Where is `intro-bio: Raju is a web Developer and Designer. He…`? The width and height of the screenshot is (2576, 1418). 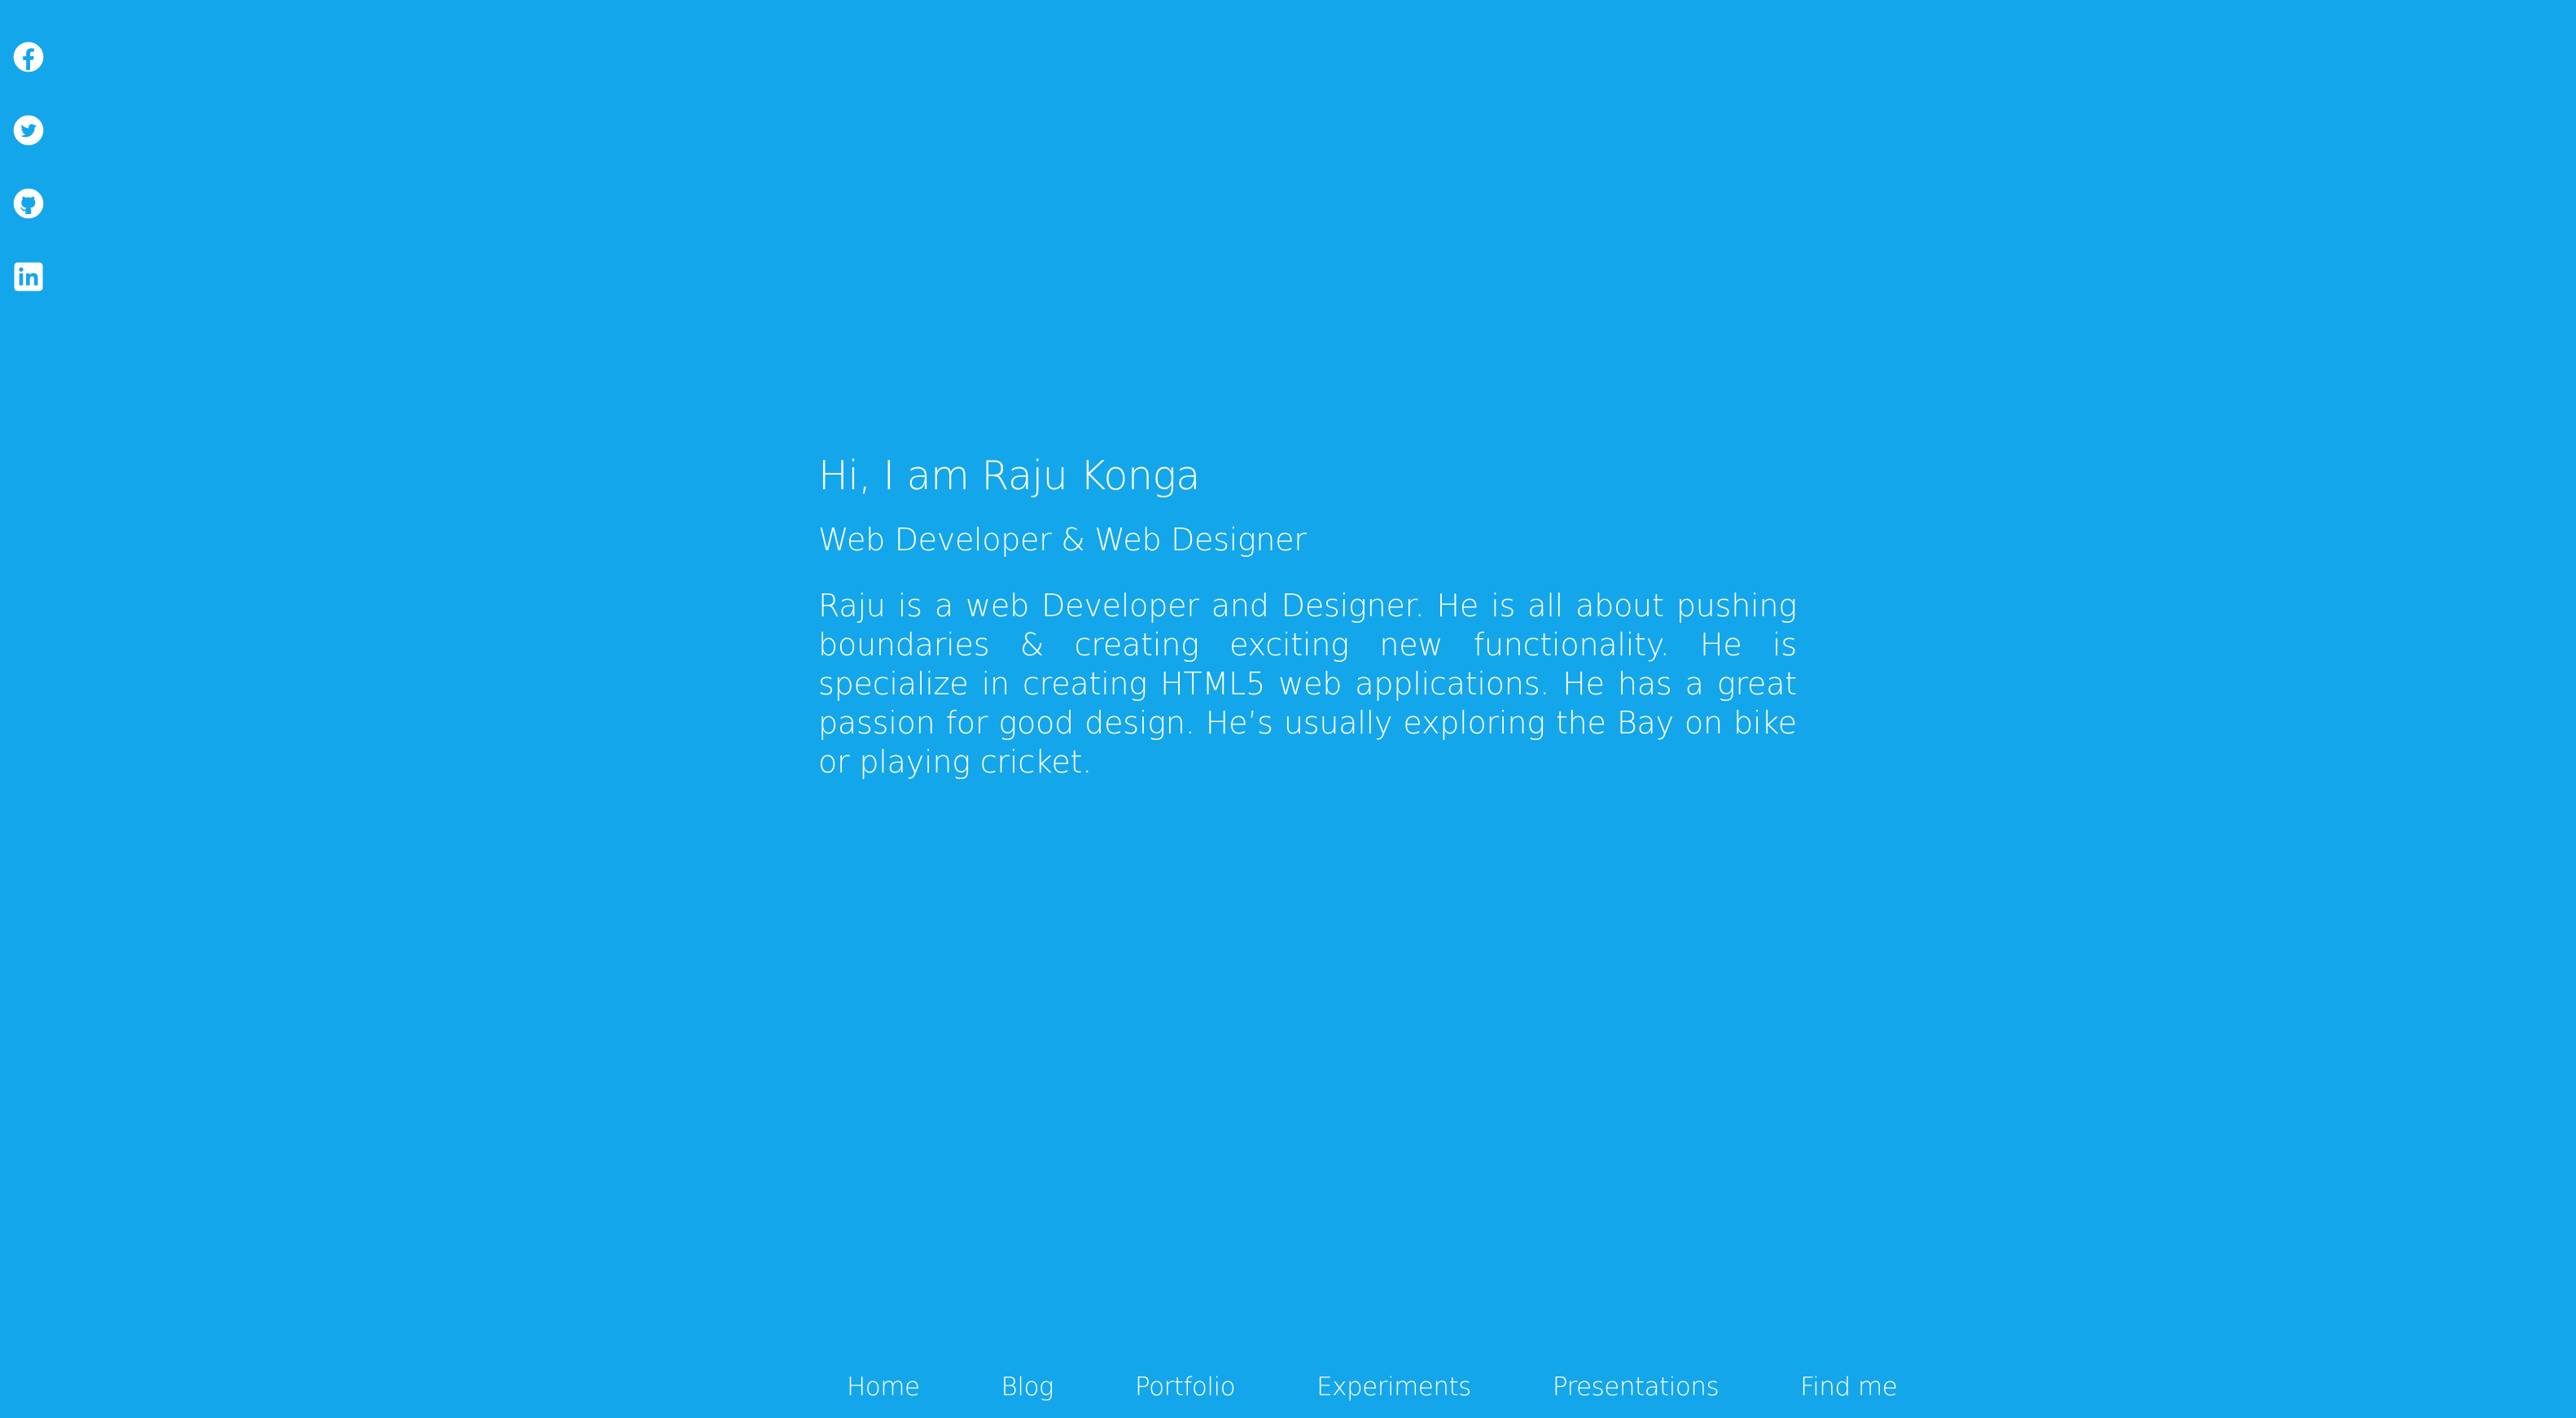 intro-bio: Raju is a web Developer and Designer. He… is located at coordinates (1307, 684).